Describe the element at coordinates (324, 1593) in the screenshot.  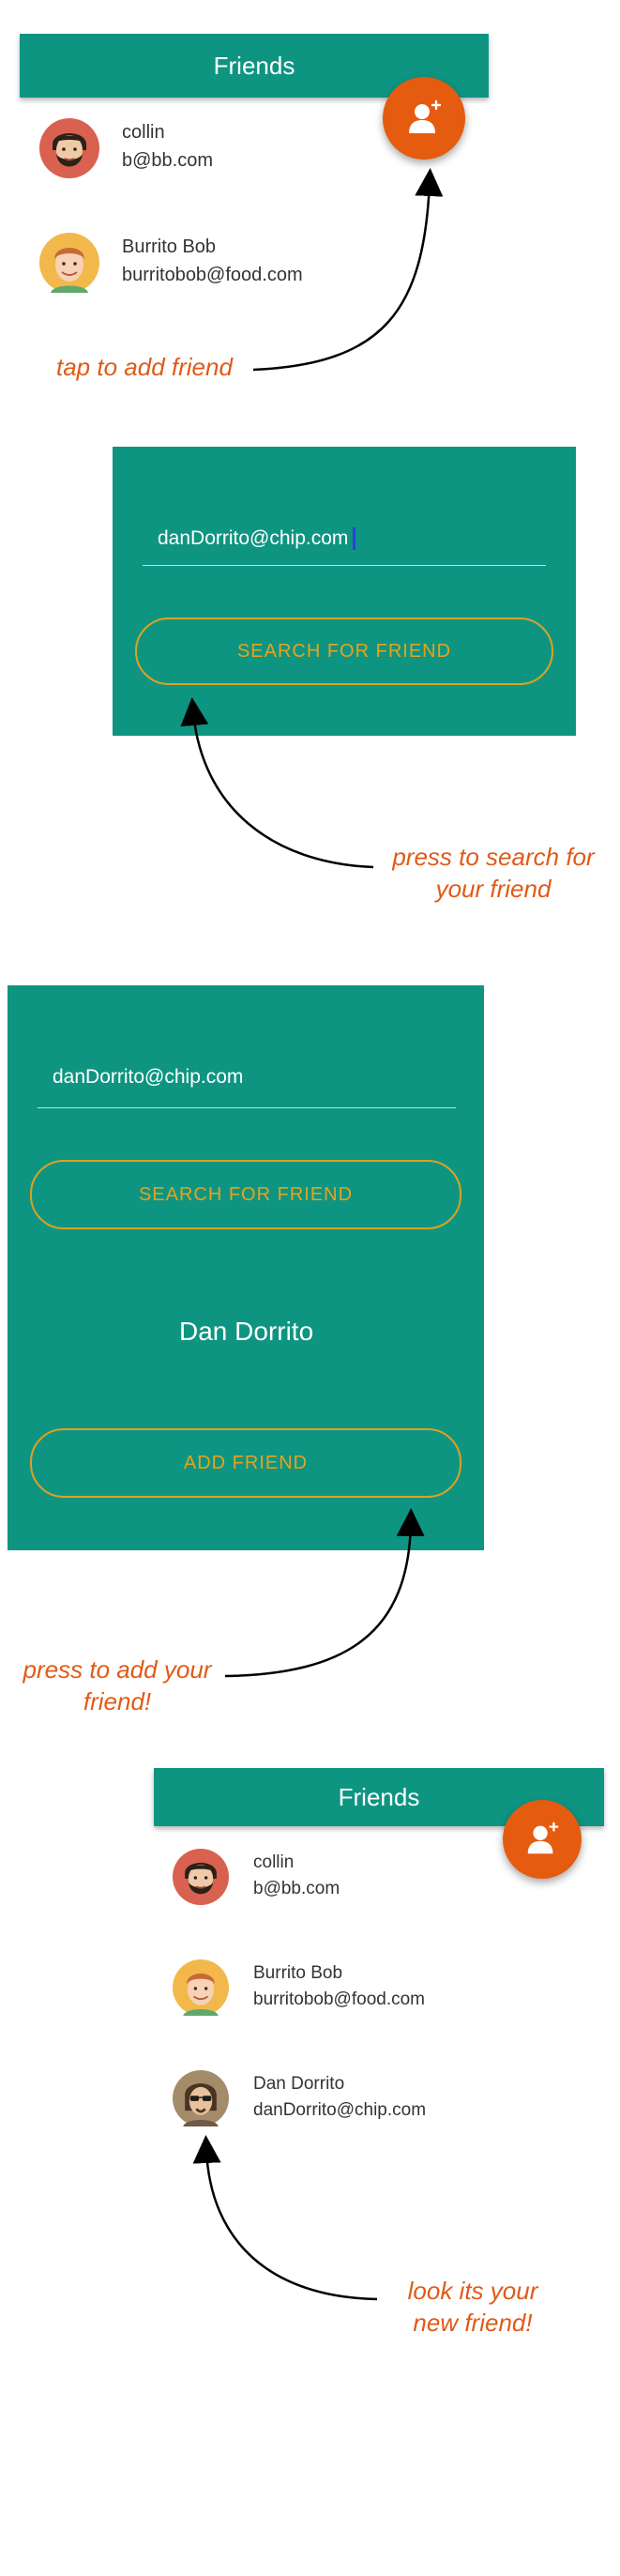
I see `arrow-to-add-button` at that location.